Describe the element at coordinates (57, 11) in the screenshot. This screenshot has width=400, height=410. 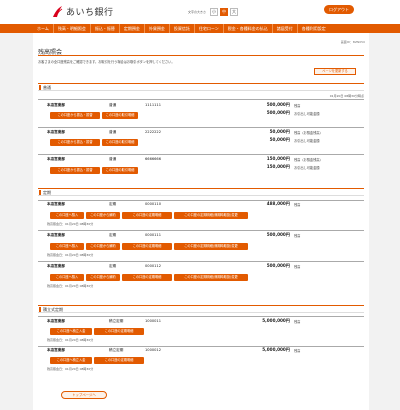
I see `bank-logo-mark-icon` at that location.